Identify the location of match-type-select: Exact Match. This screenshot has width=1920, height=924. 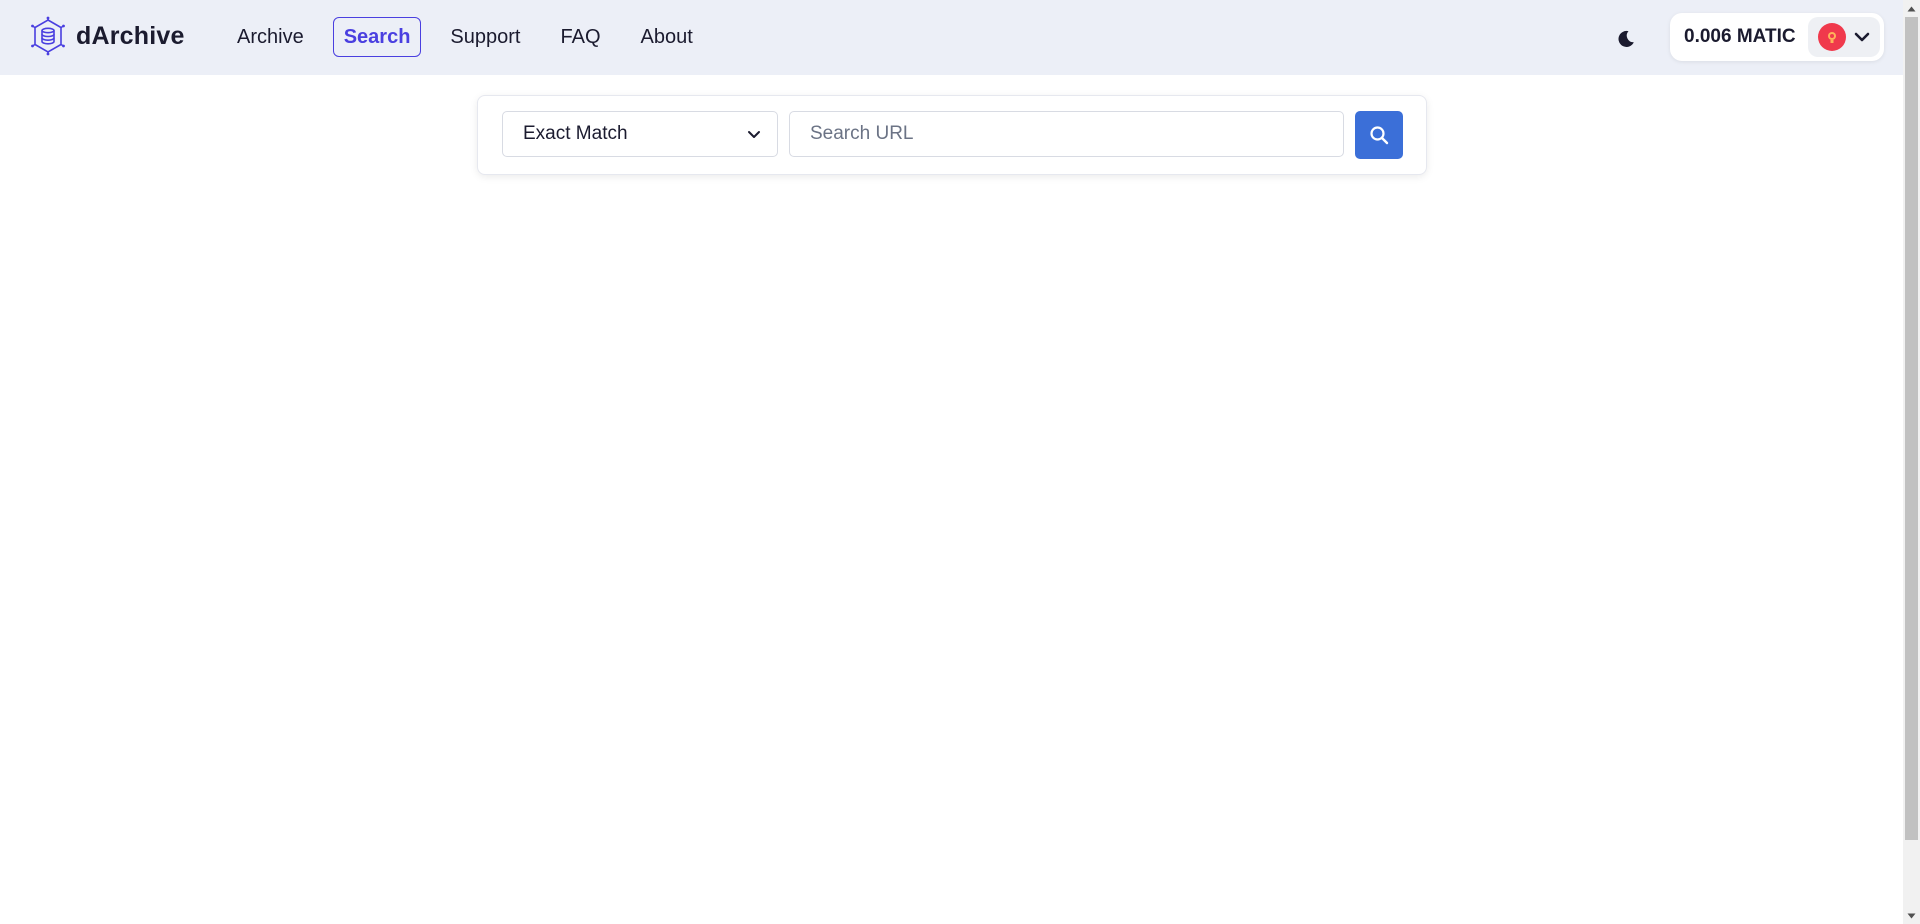
(640, 134).